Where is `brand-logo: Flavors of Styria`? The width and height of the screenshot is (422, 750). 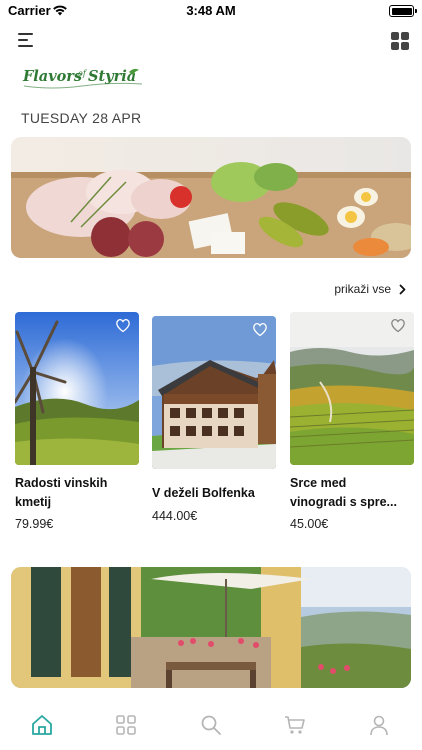
brand-logo: Flavors of Styria is located at coordinates (83, 78).